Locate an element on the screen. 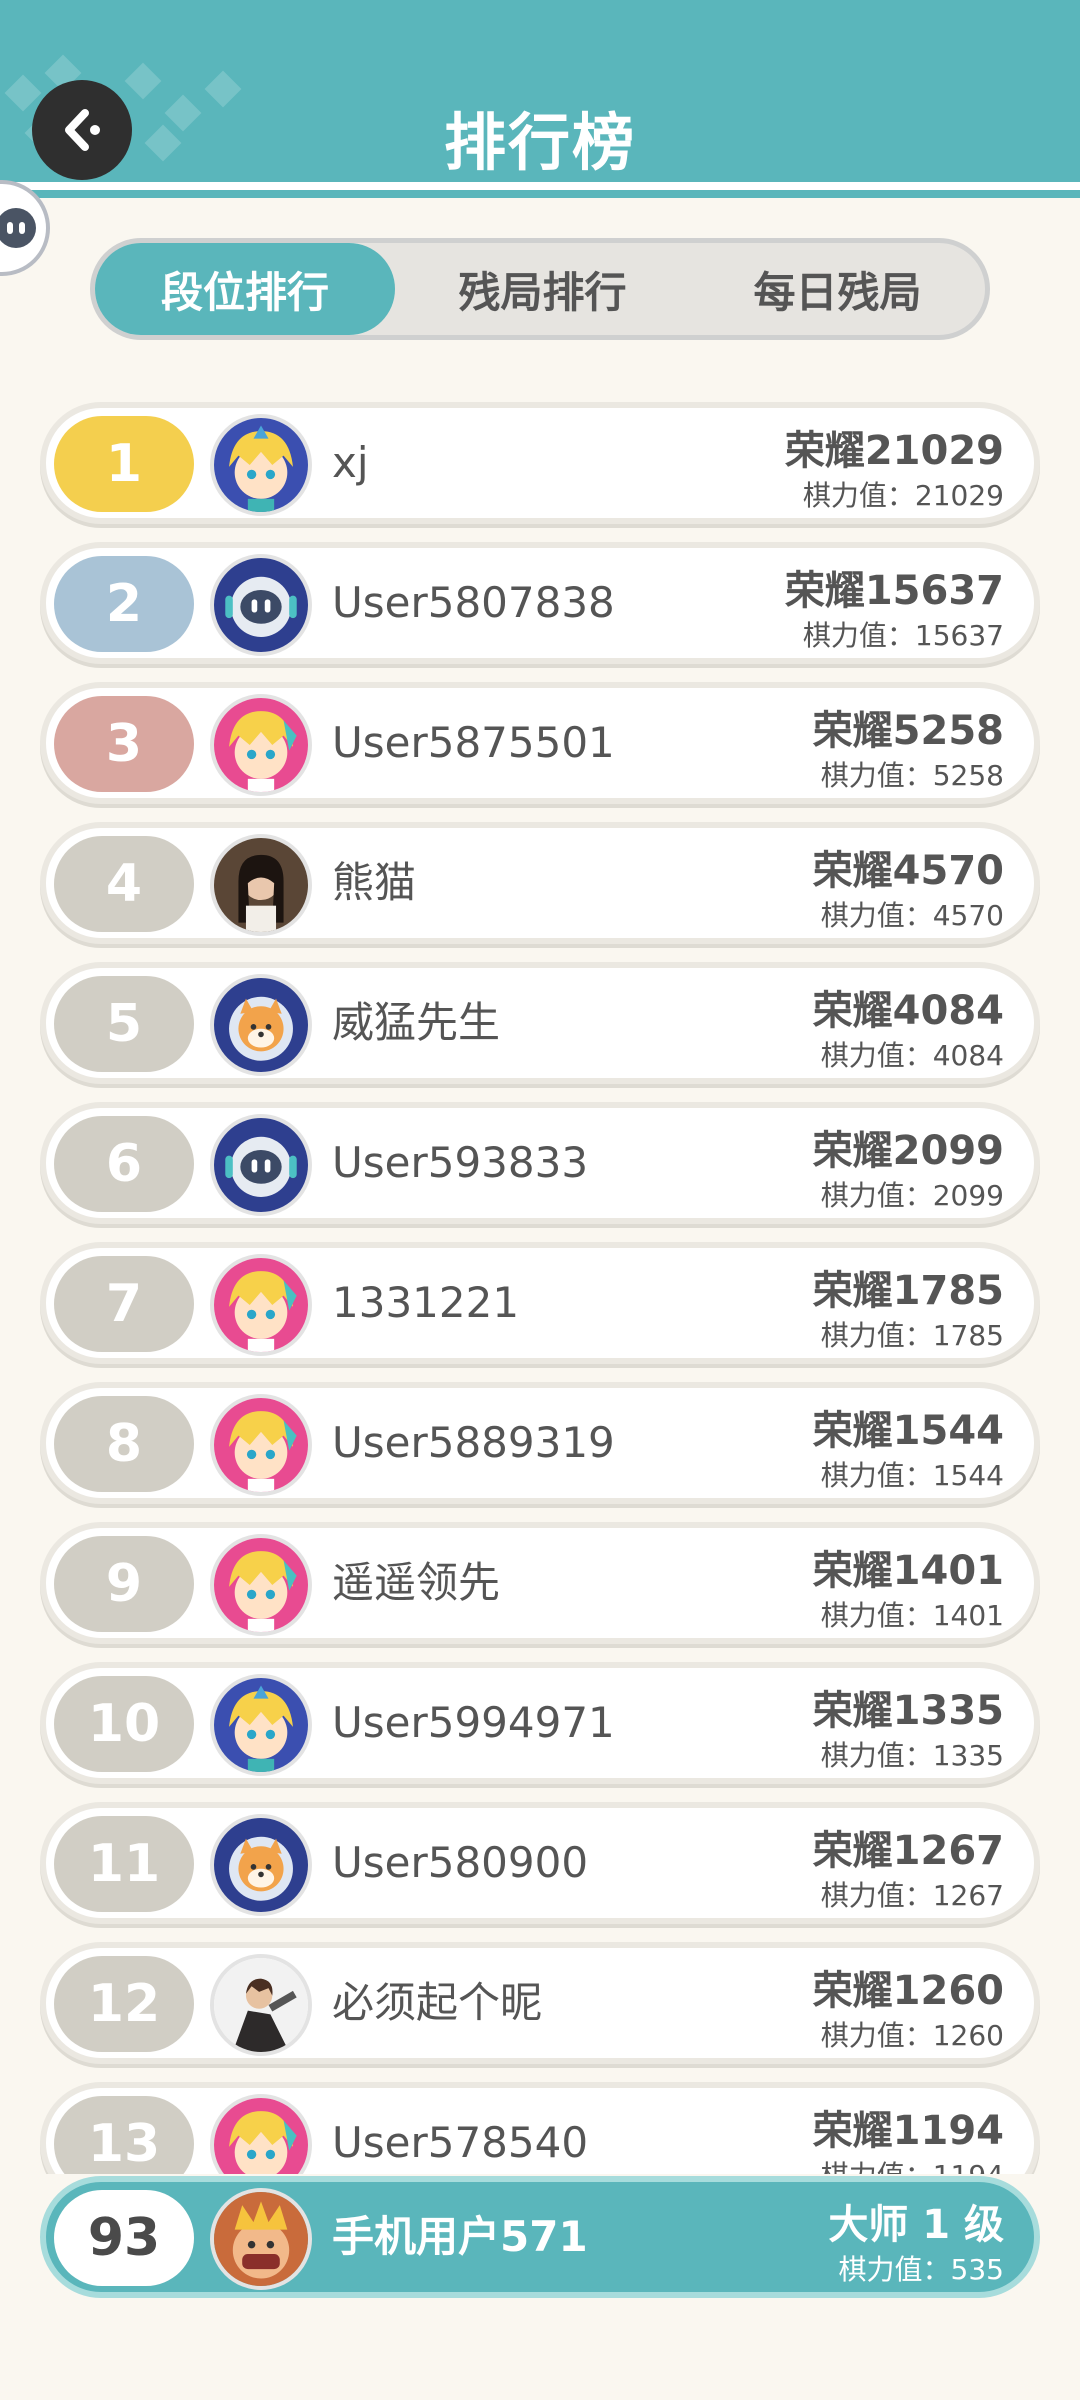  back-arrow-icon is located at coordinates (82, 130).